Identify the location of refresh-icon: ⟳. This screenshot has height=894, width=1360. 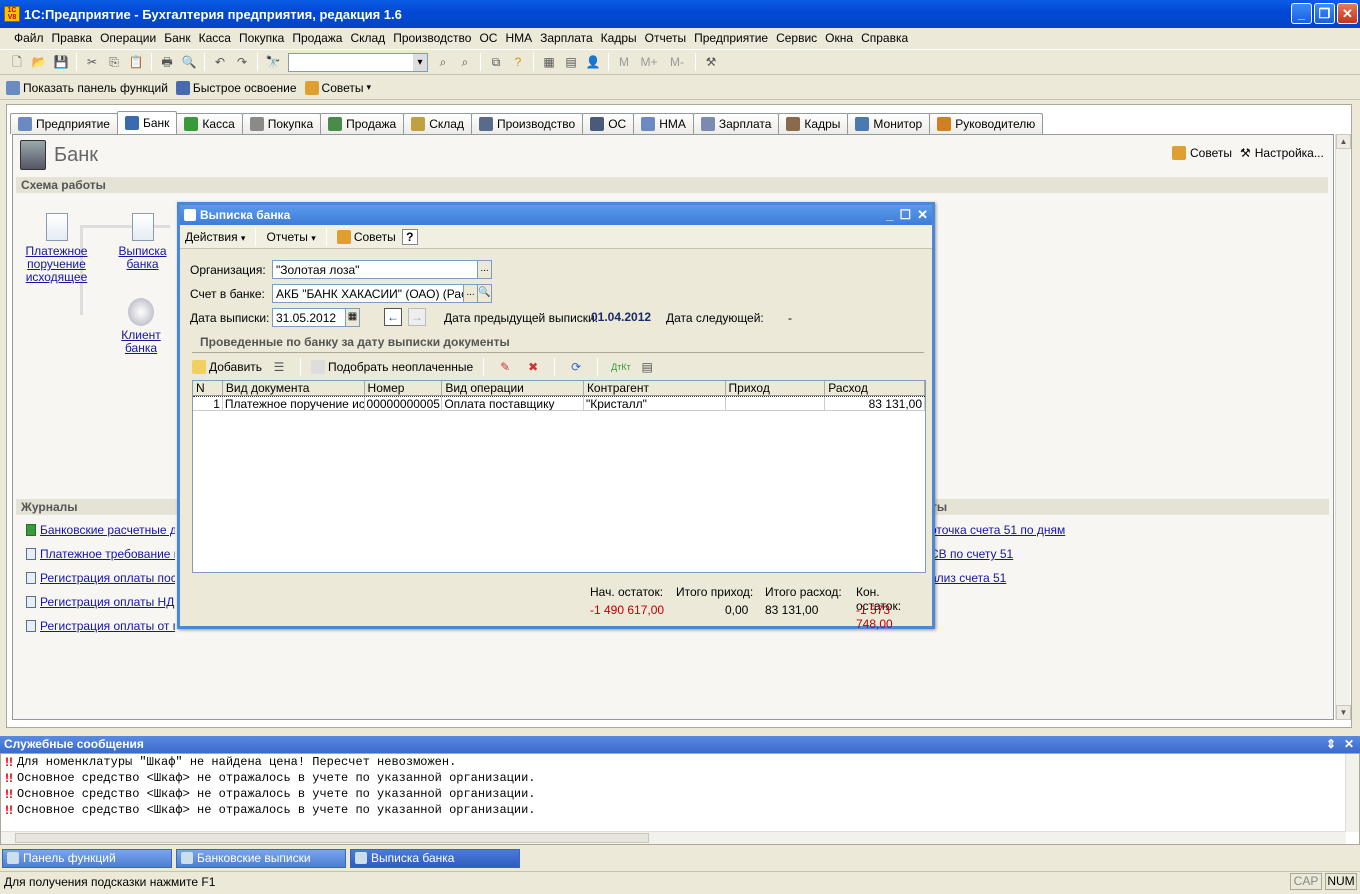
(576, 367).